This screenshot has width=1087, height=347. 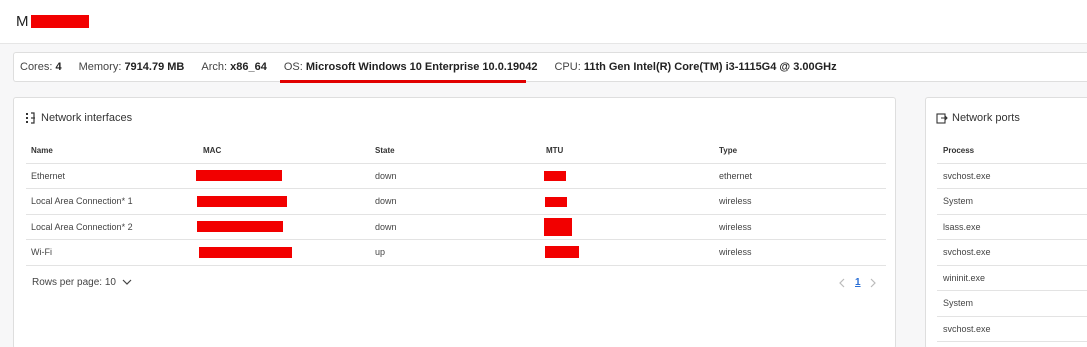 What do you see at coordinates (841, 283) in the screenshot?
I see `chevron-left-icon` at bounding box center [841, 283].